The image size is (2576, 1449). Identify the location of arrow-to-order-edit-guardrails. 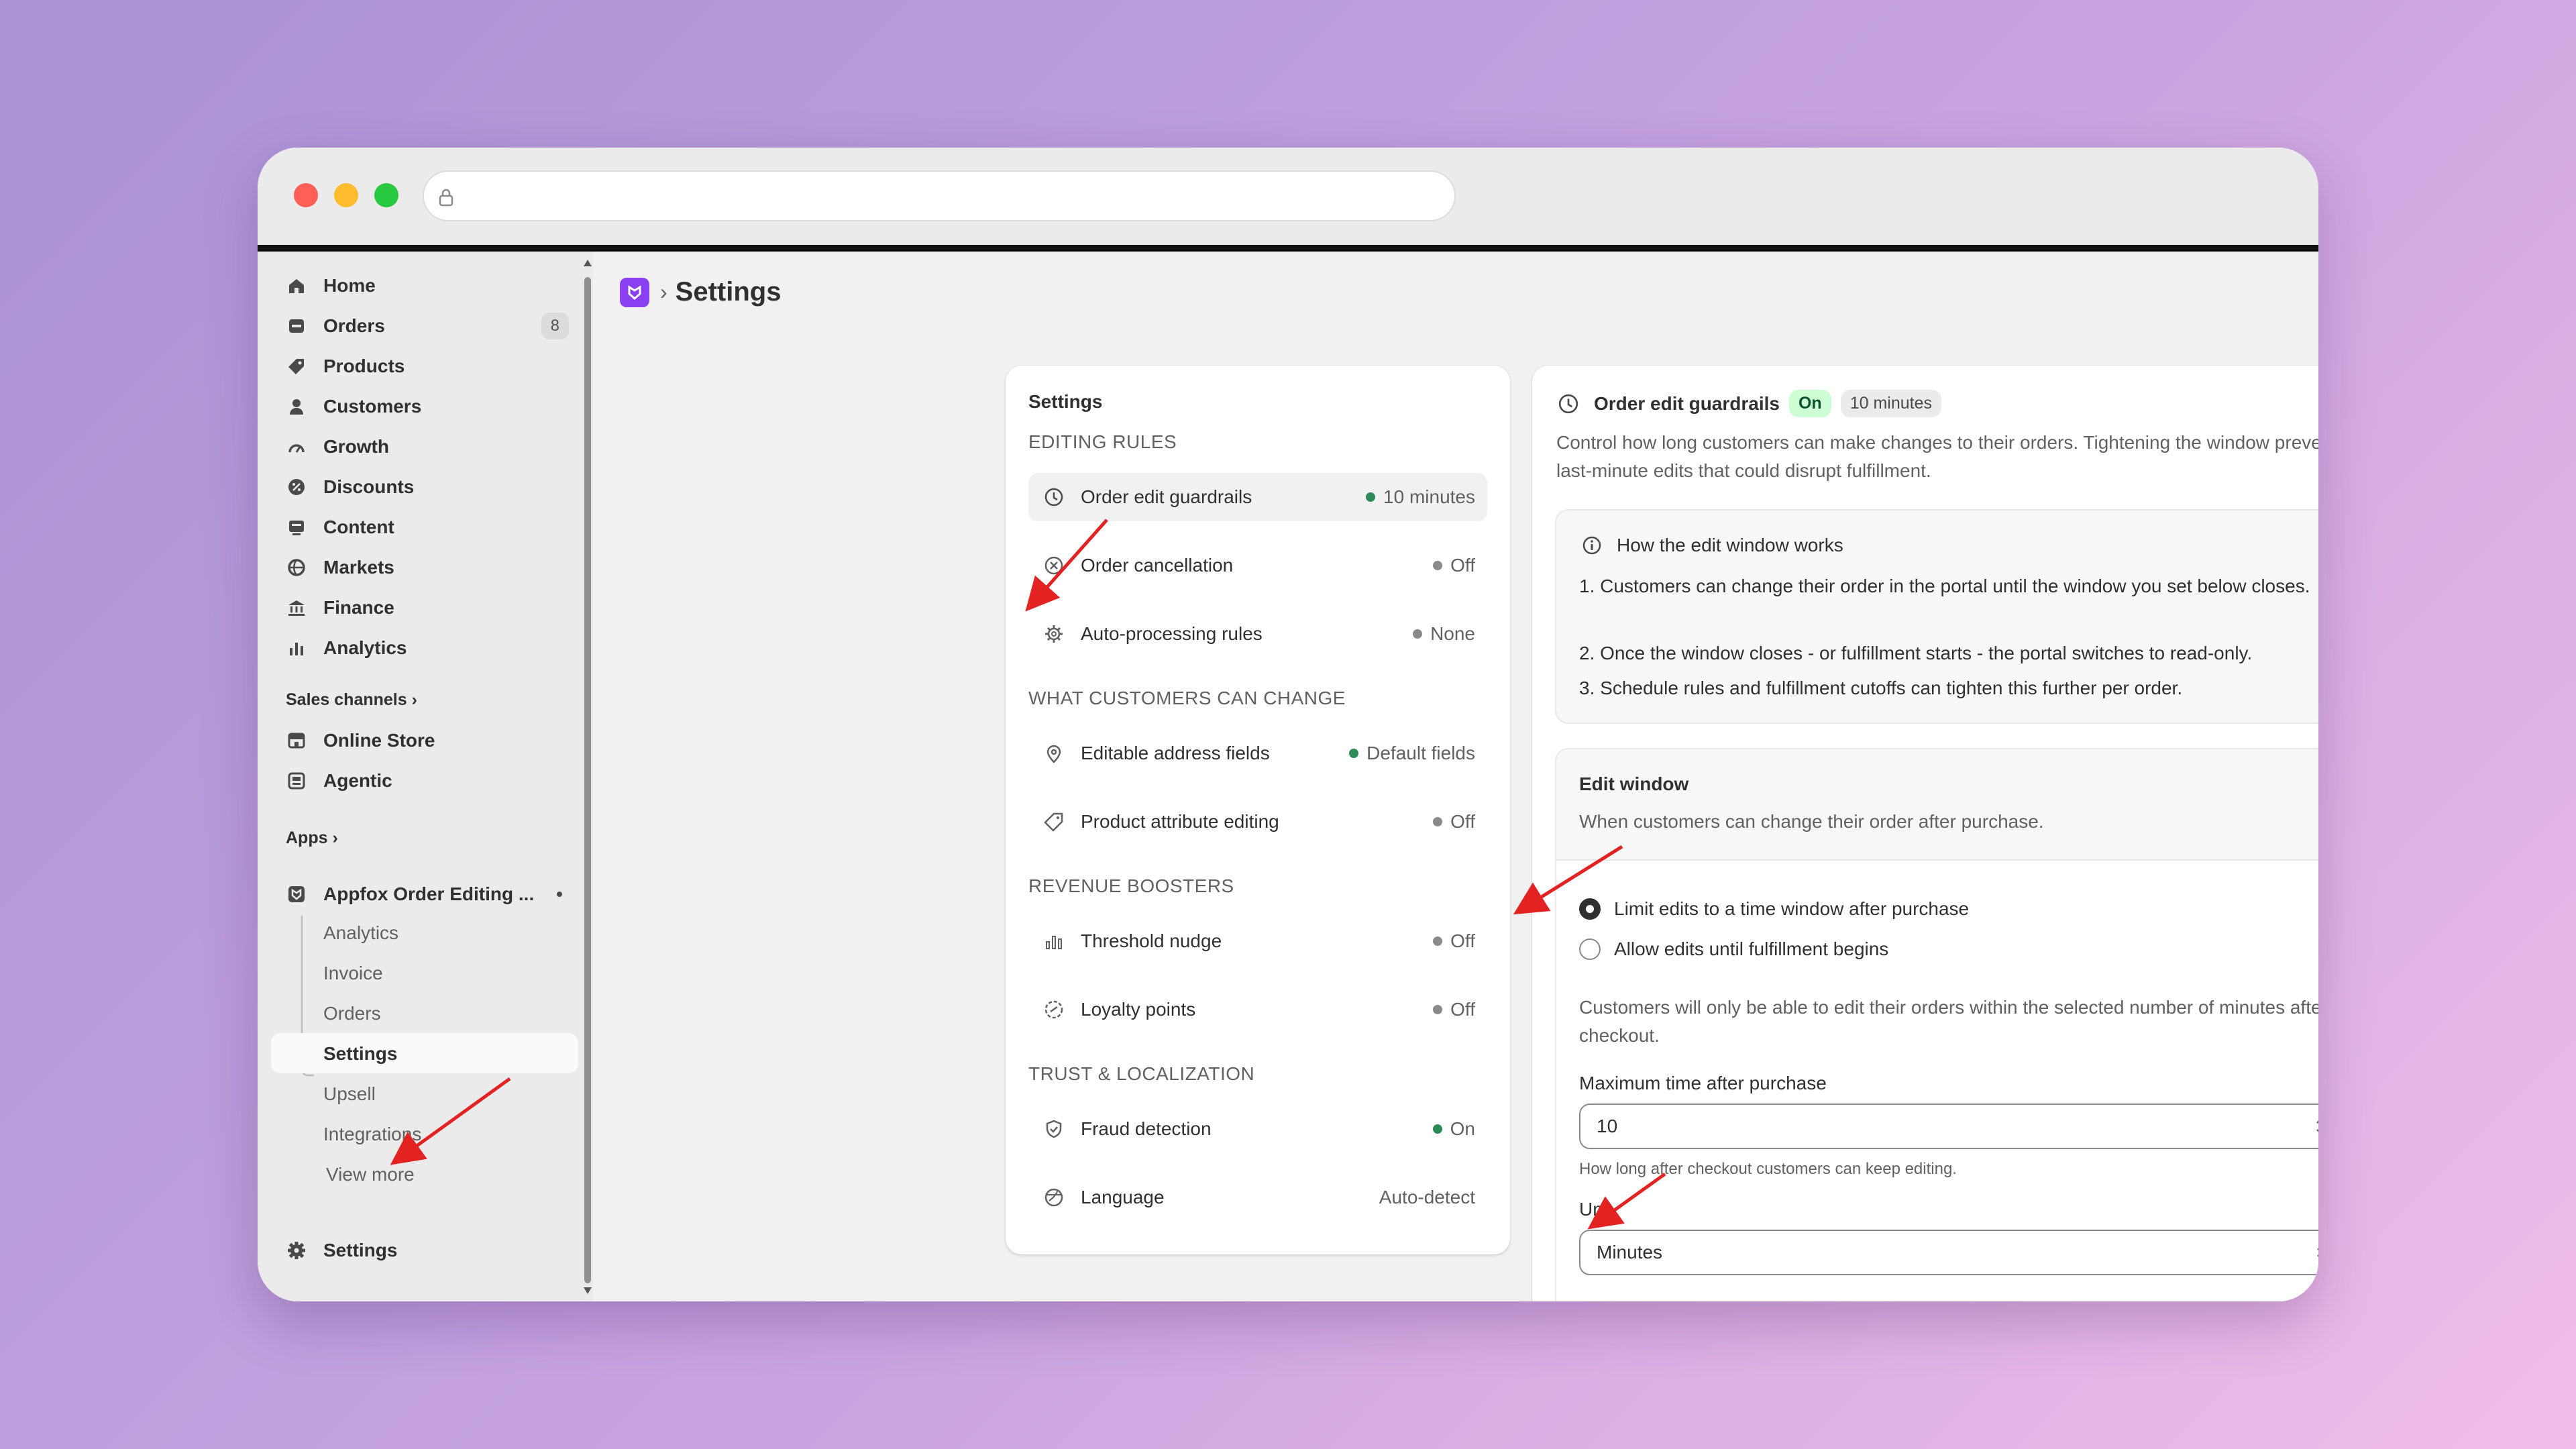
(1066, 565).